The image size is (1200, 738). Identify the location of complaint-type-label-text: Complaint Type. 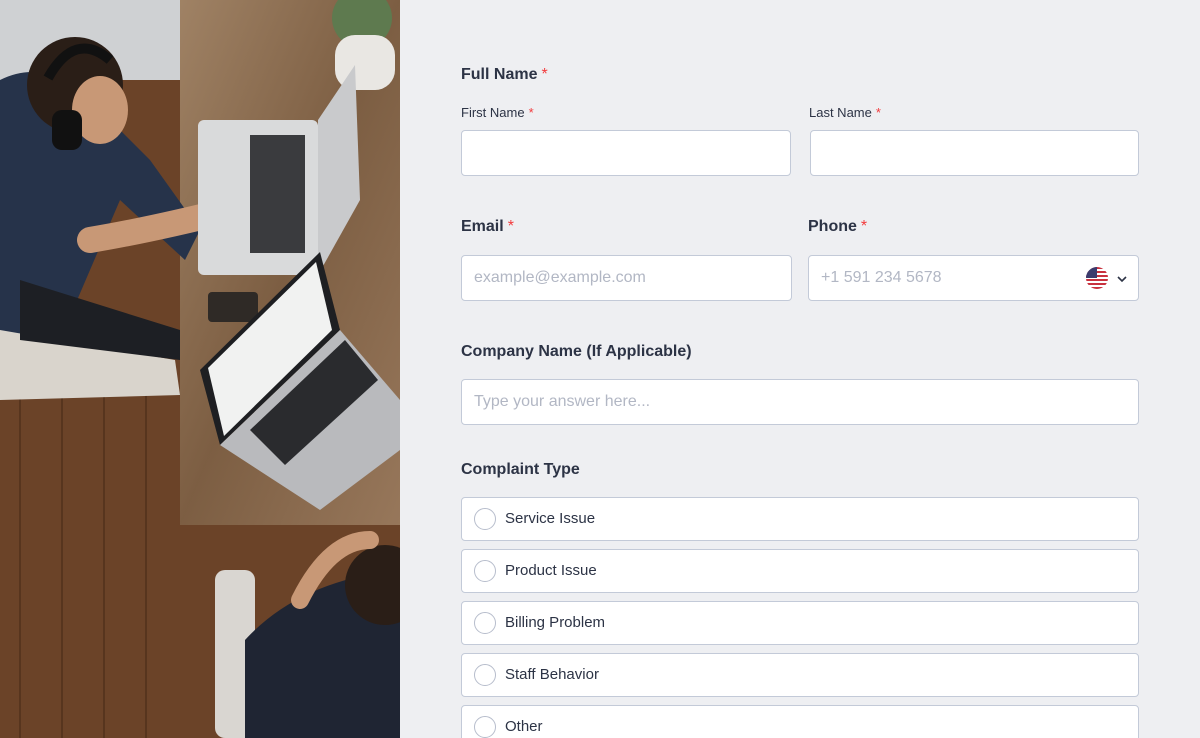
(520, 469).